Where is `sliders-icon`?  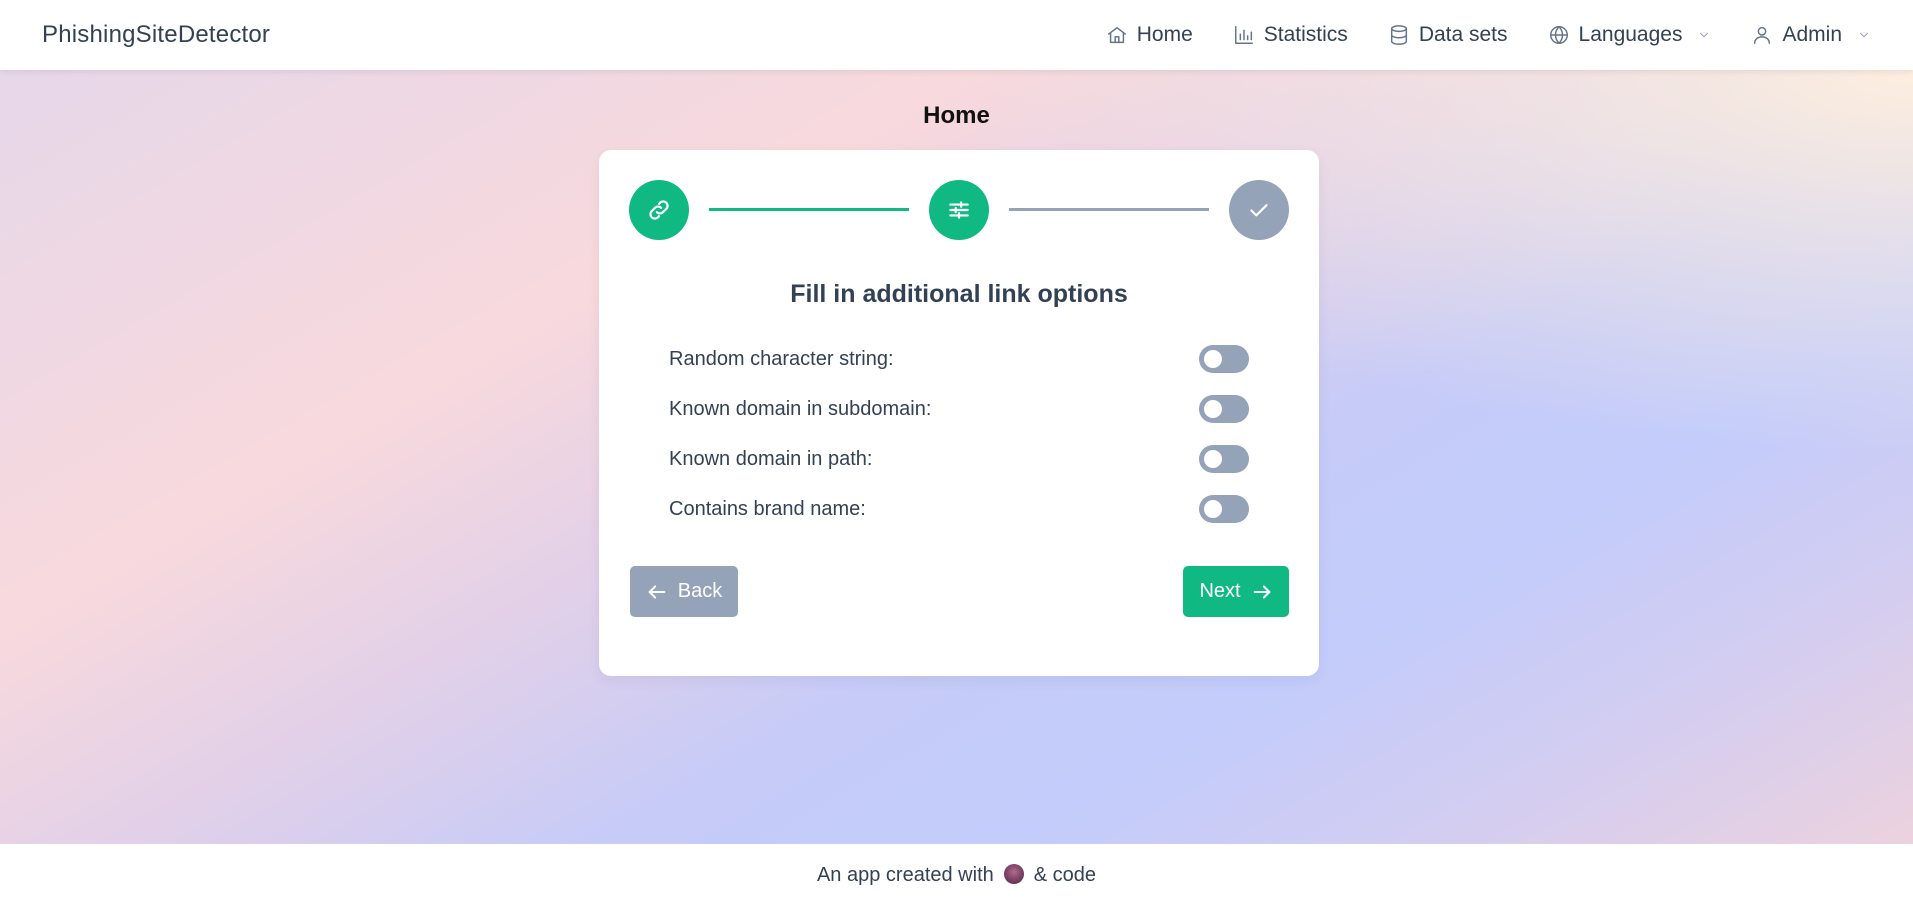 sliders-icon is located at coordinates (959, 210).